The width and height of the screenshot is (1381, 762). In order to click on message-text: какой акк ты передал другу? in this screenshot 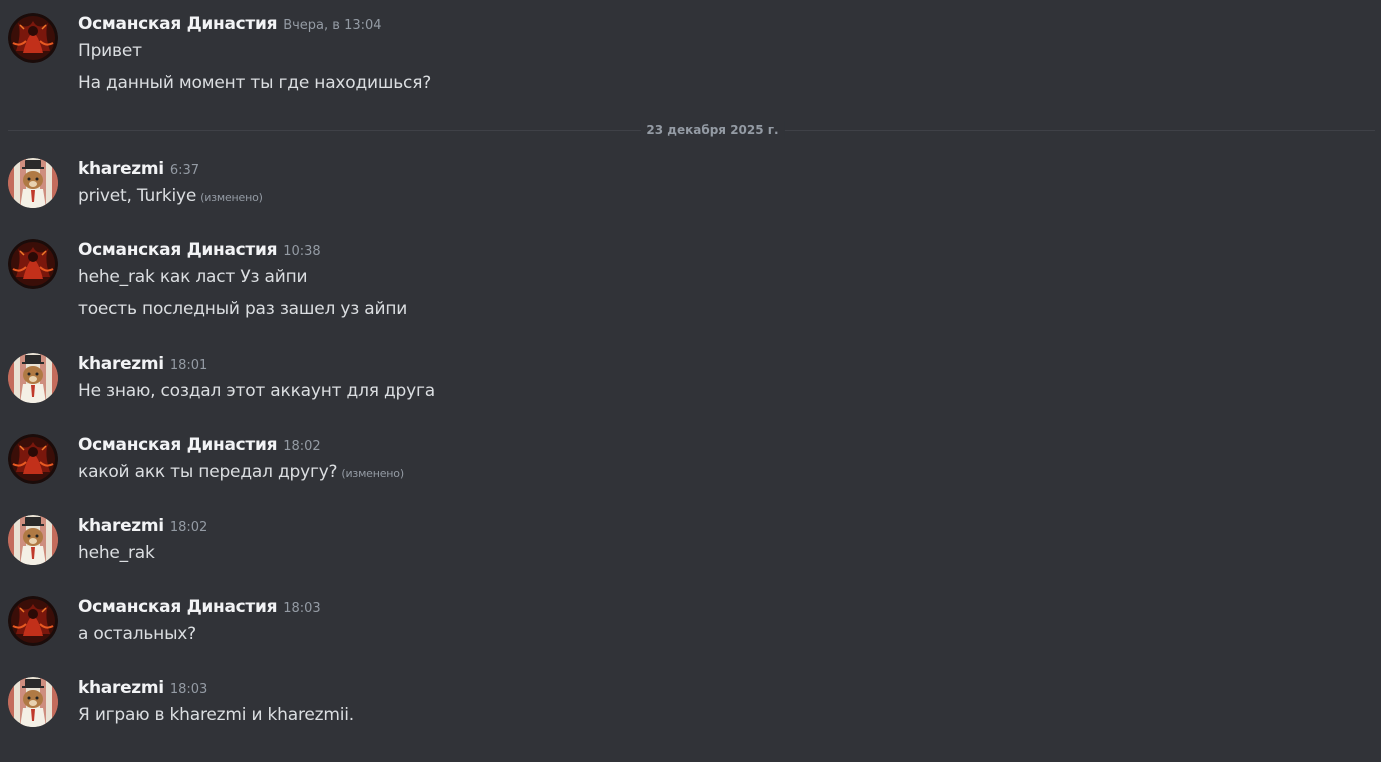, I will do `click(208, 472)`.